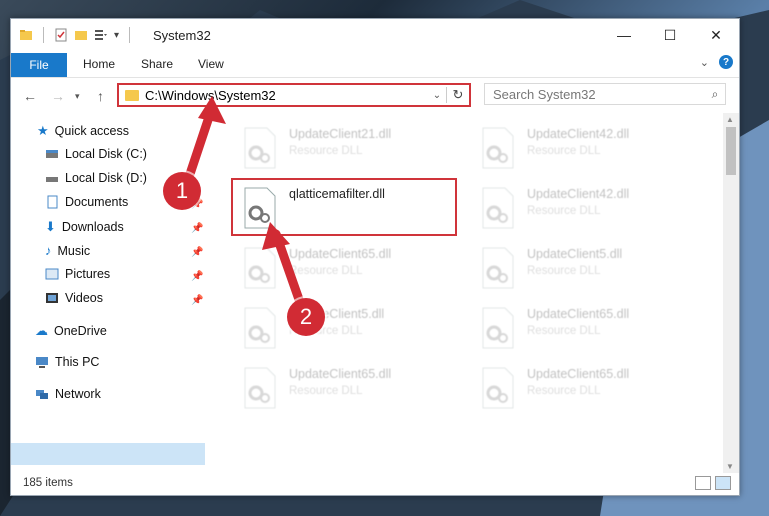 This screenshot has height=516, width=769. What do you see at coordinates (731, 151) in the screenshot?
I see `scrollbar-thumb` at bounding box center [731, 151].